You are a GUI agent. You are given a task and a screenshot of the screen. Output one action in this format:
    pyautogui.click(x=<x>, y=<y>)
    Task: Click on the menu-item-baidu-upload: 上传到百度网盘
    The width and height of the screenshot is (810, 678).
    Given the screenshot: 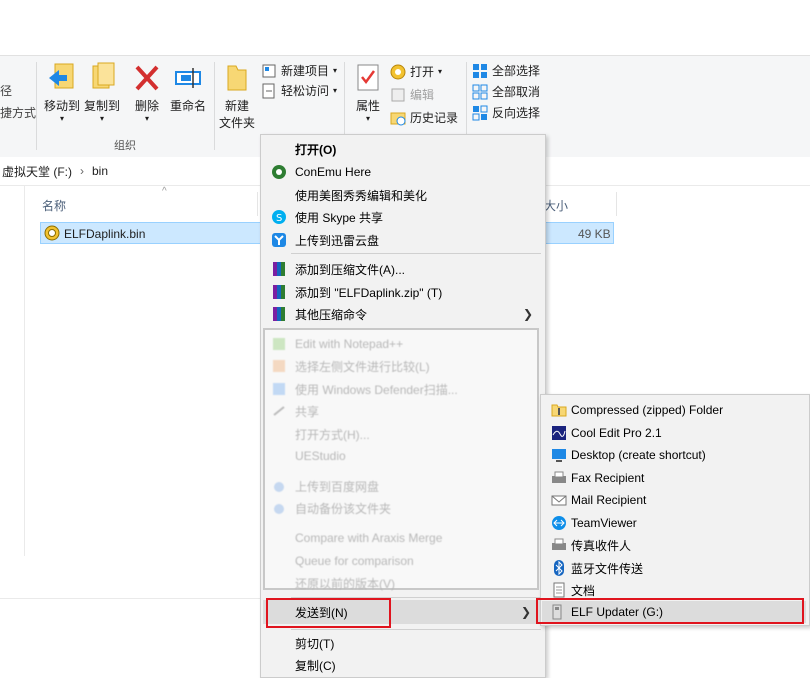 What is the action you would take?
    pyautogui.click(x=402, y=486)
    